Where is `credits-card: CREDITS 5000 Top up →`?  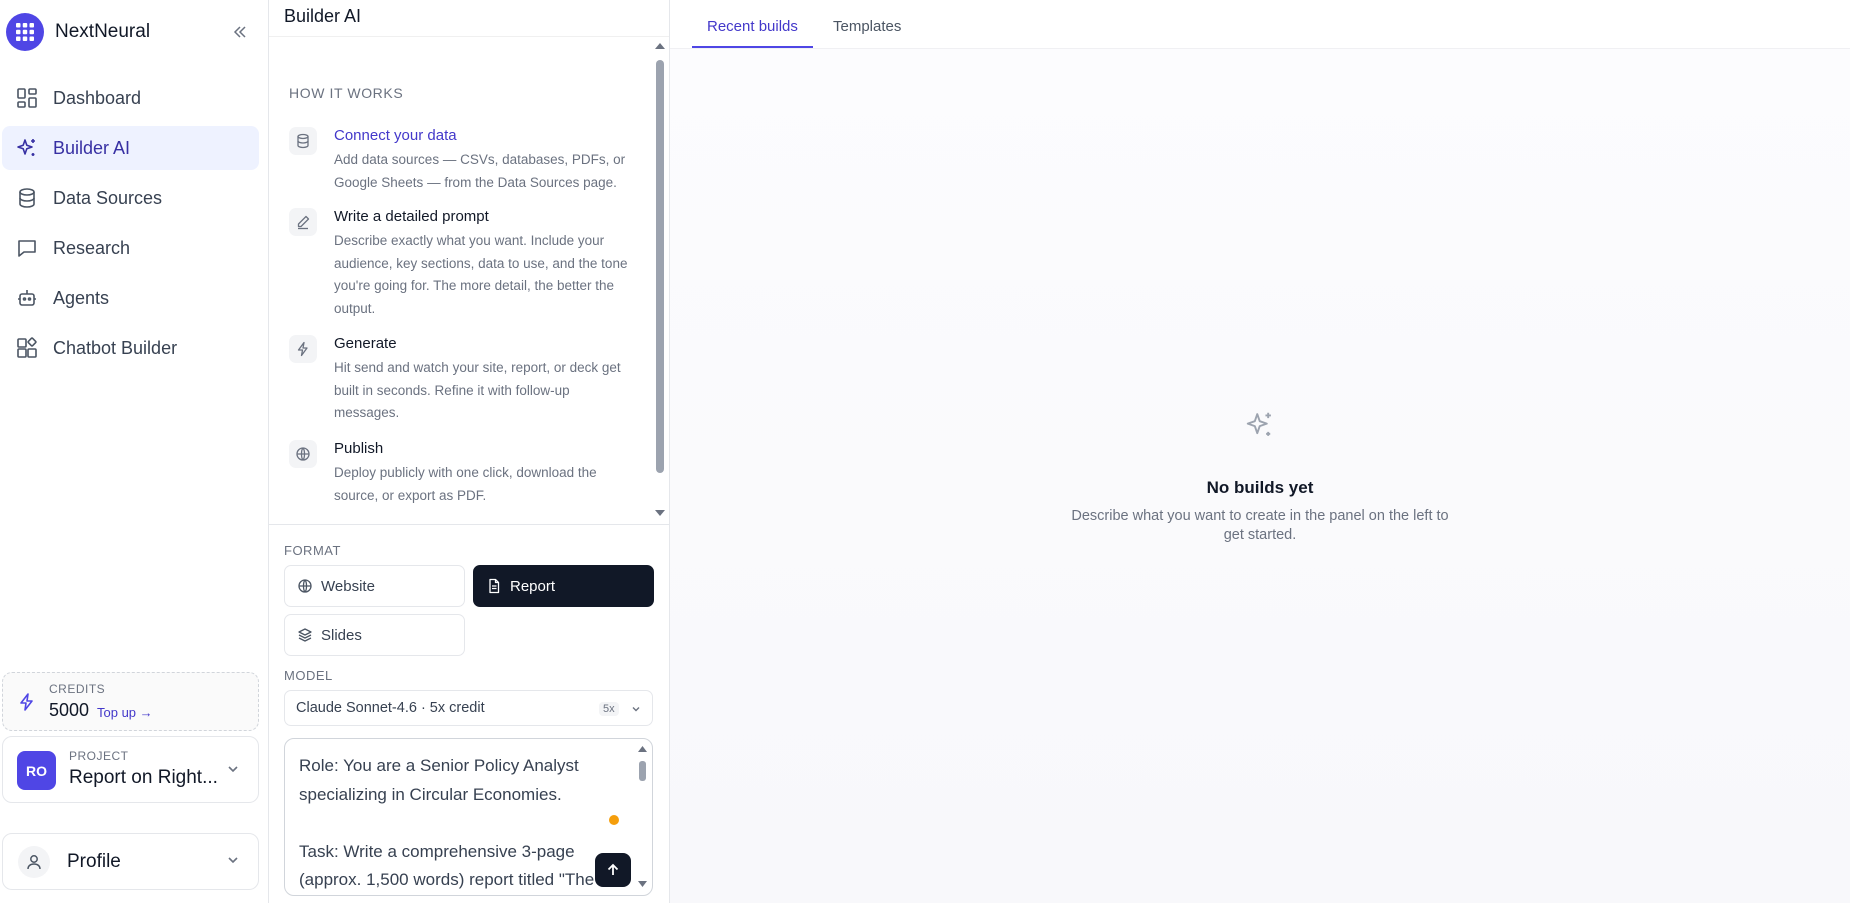
credits-card: CREDITS 5000 Top up → is located at coordinates (130, 701).